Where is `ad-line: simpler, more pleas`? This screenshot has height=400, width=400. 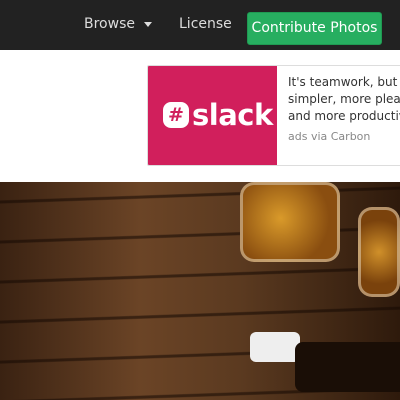 ad-line: simpler, more pleas is located at coordinates (344, 99).